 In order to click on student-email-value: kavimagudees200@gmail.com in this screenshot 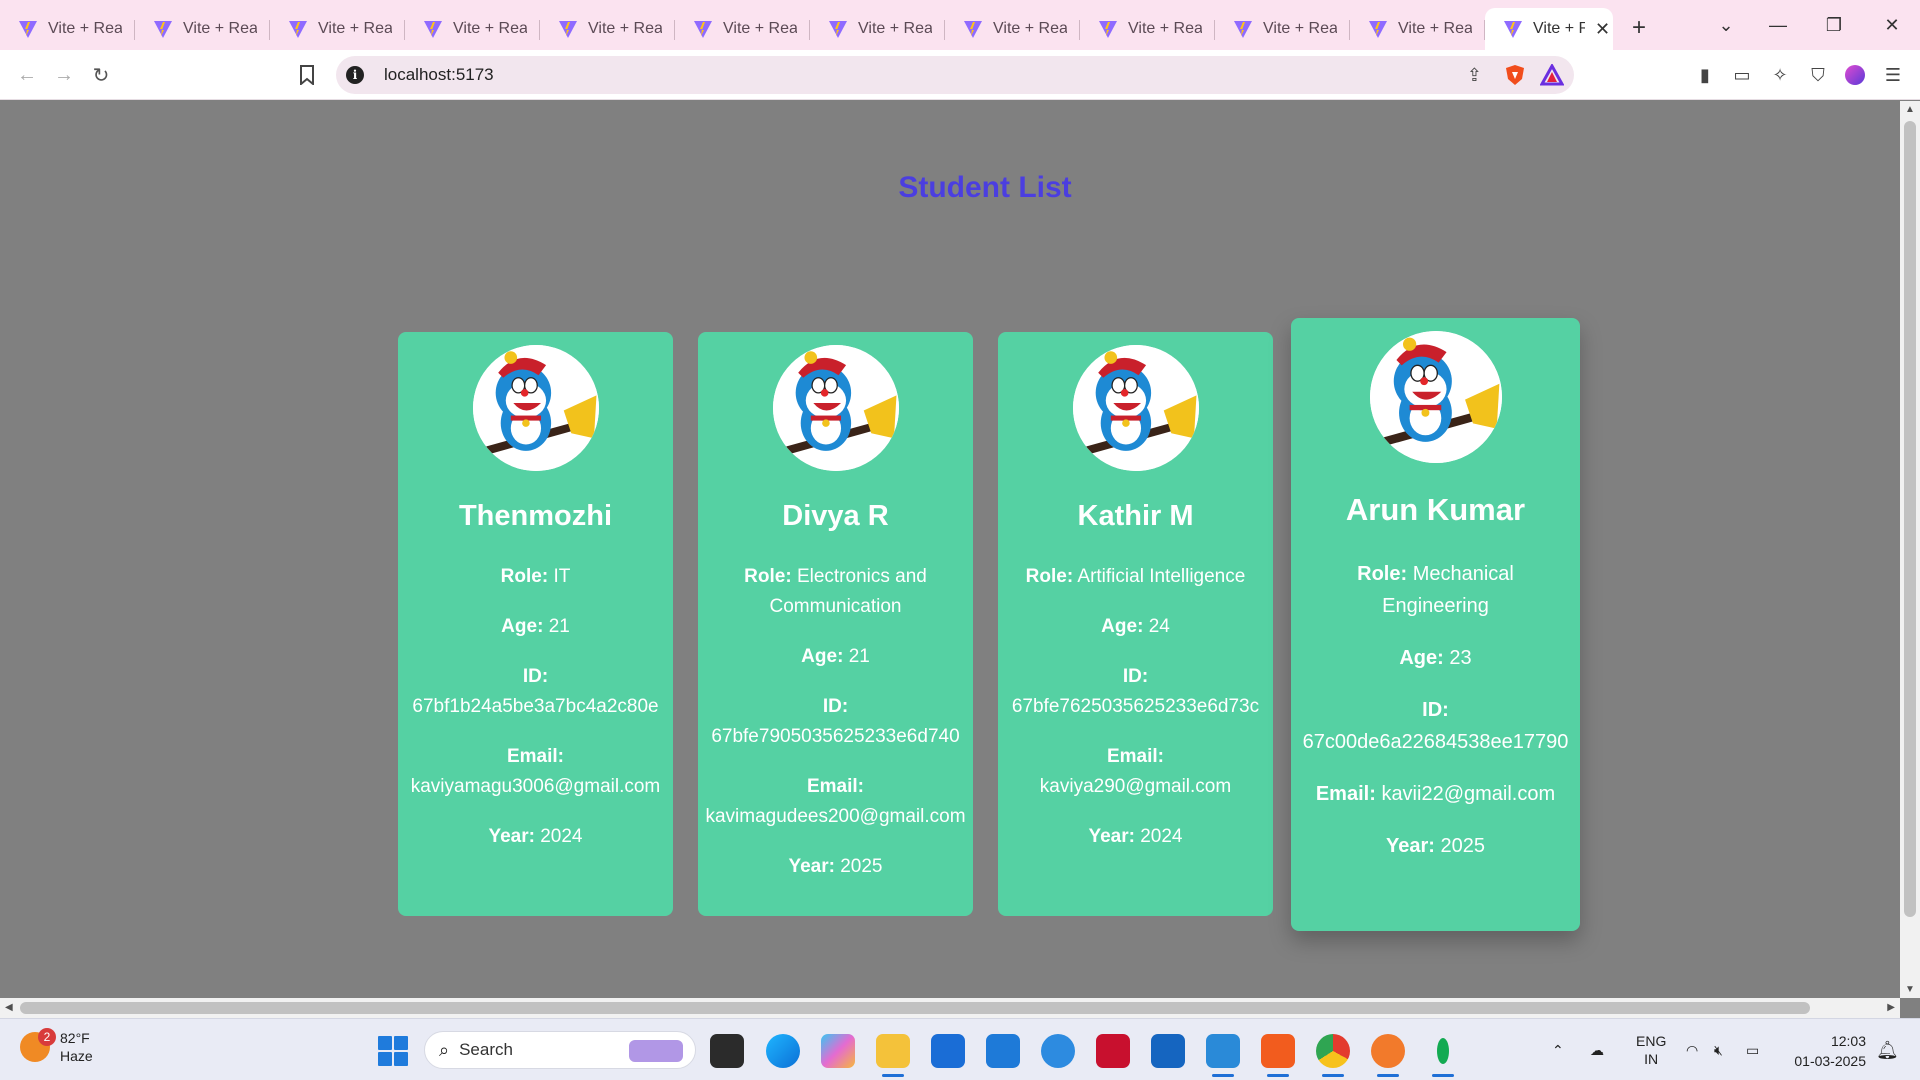, I will do `click(835, 816)`.